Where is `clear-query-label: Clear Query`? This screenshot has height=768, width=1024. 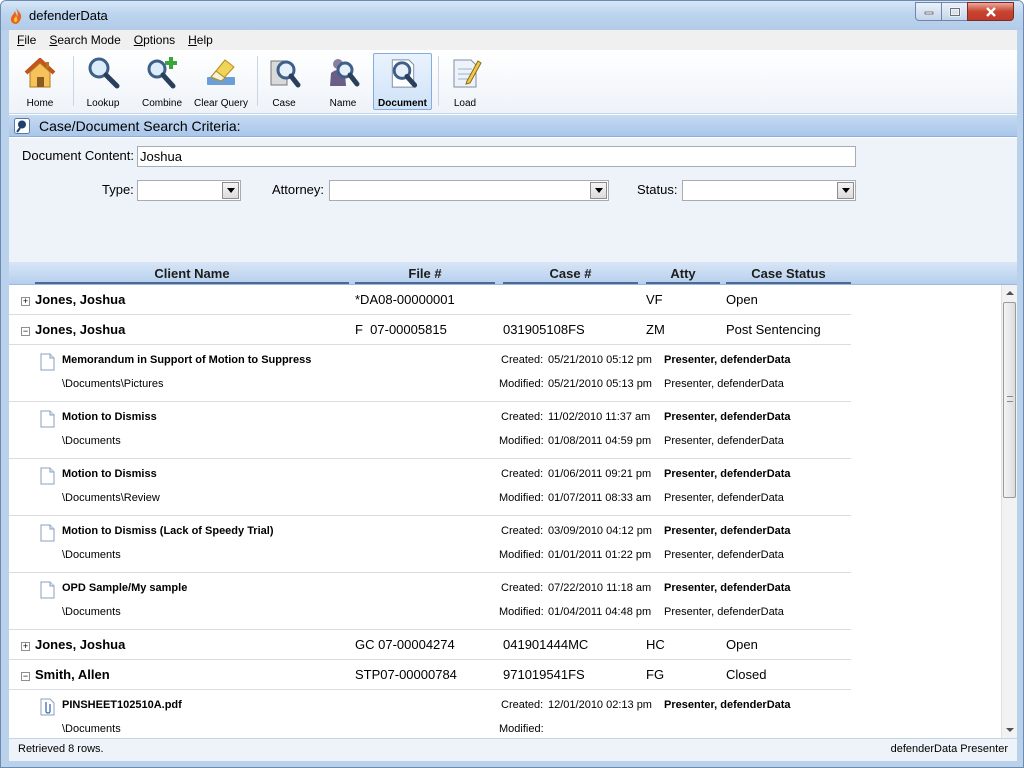 clear-query-label: Clear Query is located at coordinates (221, 103).